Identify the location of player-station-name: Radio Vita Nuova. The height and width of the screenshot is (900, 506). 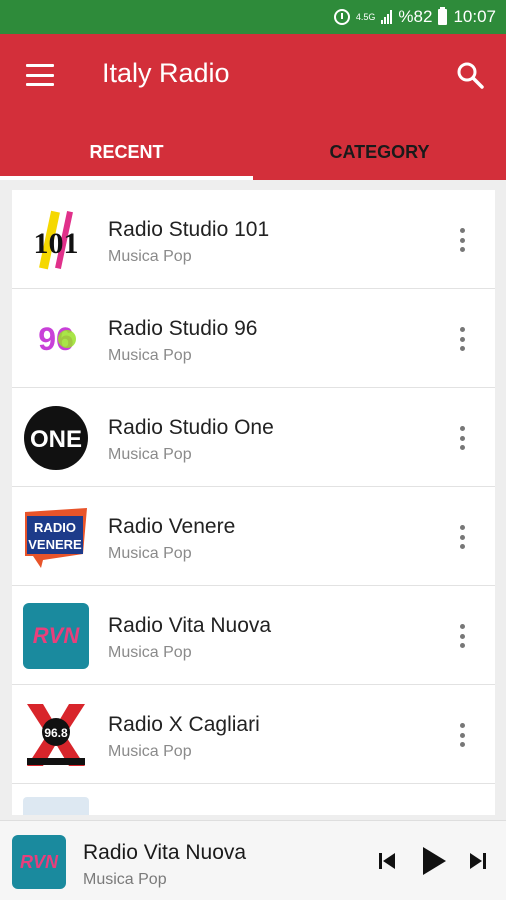
(165, 852).